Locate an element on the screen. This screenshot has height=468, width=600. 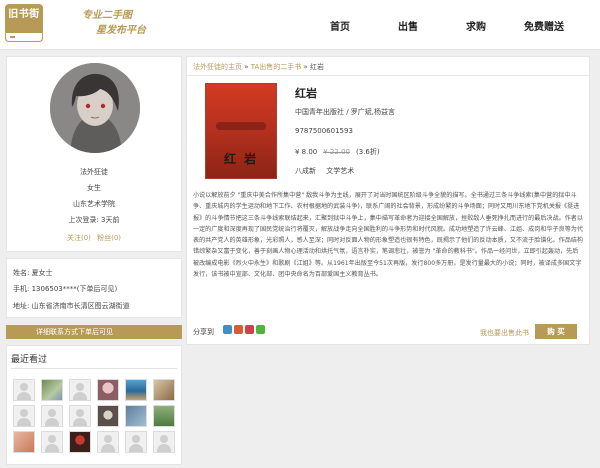
contact-address: 地址: 山东省济南市长清区图云湖街道 is located at coordinates (71, 306).